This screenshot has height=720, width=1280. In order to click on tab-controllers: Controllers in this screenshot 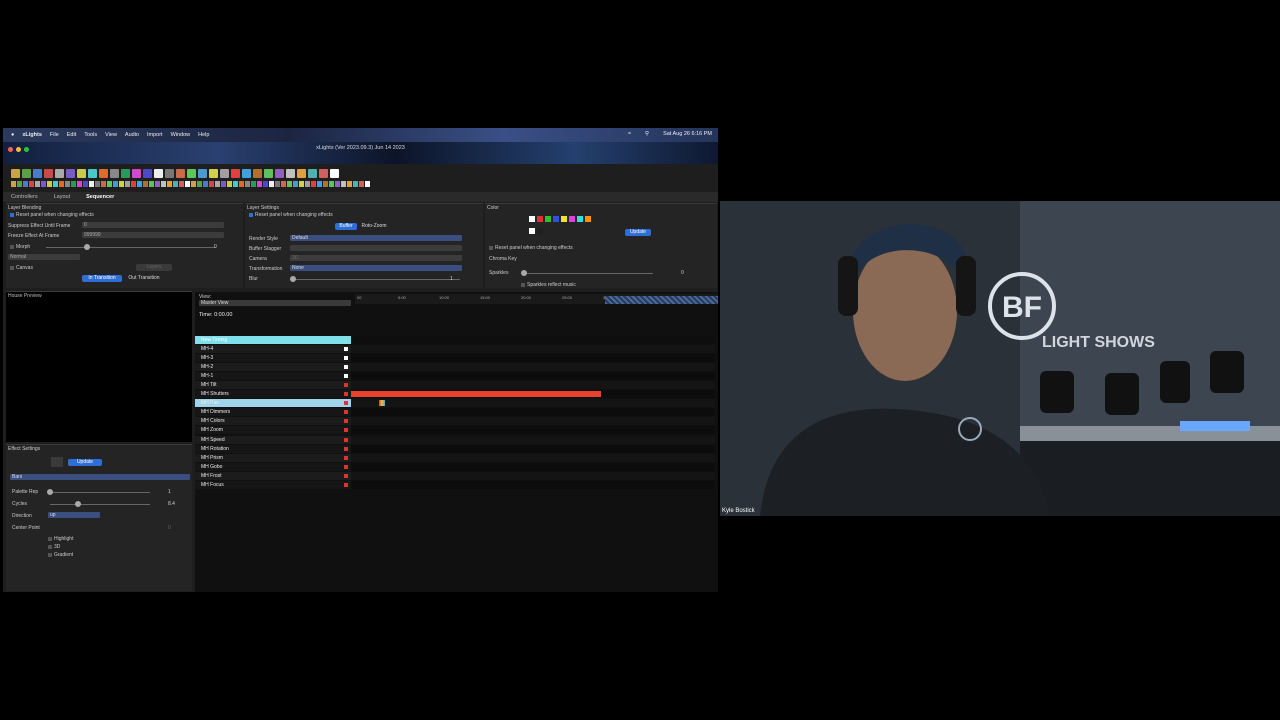, I will do `click(24, 197)`.